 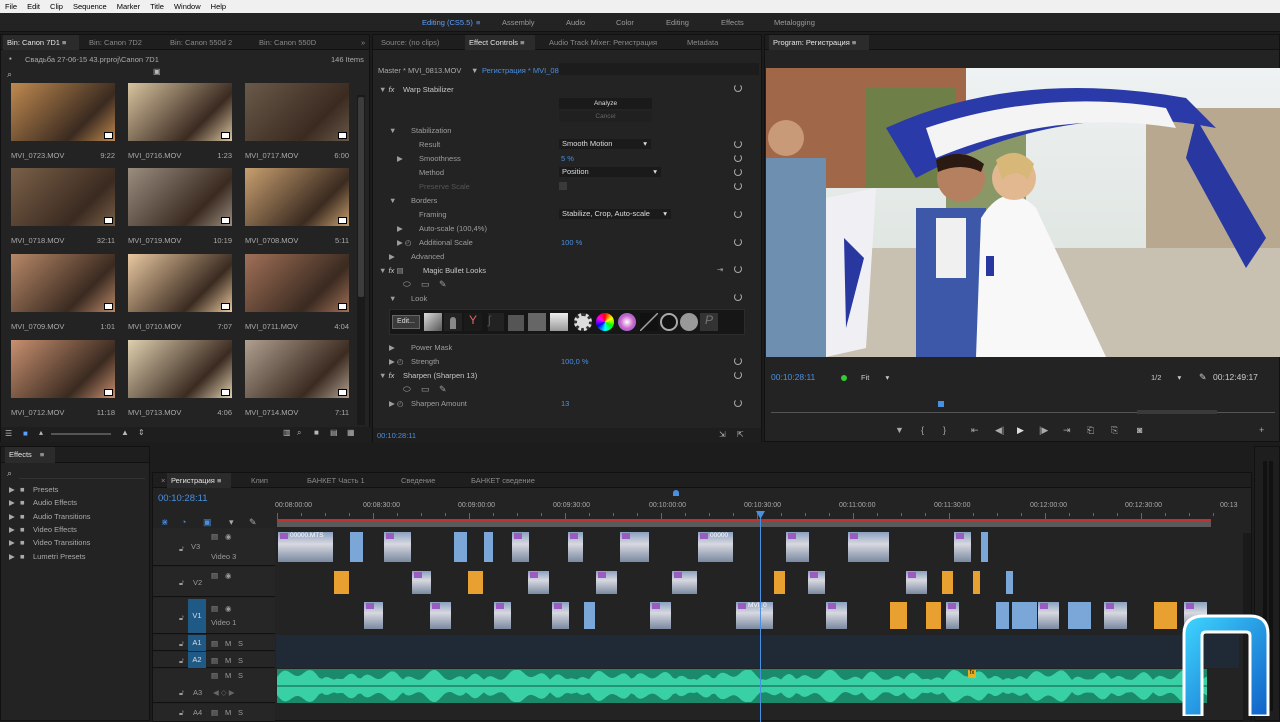 I want to click on timeline-clip: 00000, so click(x=715, y=547).